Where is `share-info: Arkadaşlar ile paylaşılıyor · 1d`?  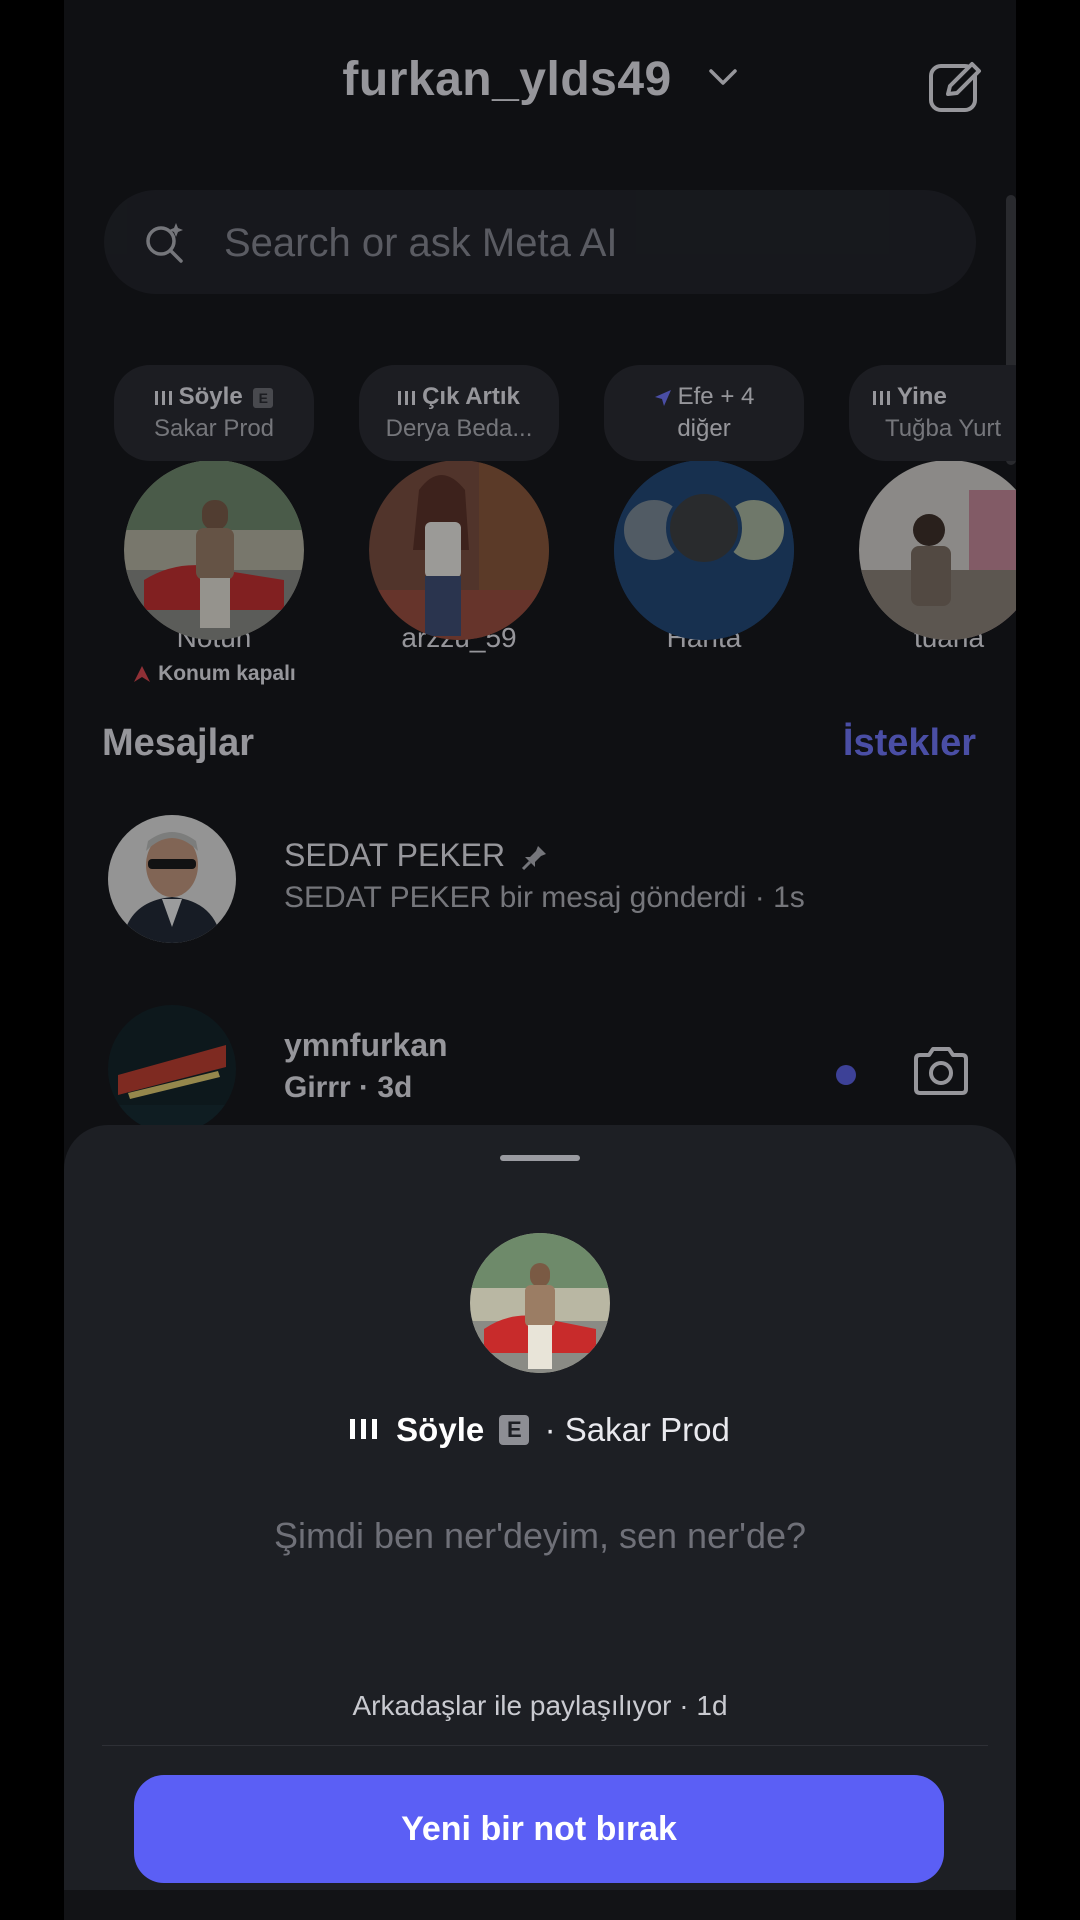 share-info: Arkadaşlar ile paylaşılıyor · 1d is located at coordinates (540, 1705).